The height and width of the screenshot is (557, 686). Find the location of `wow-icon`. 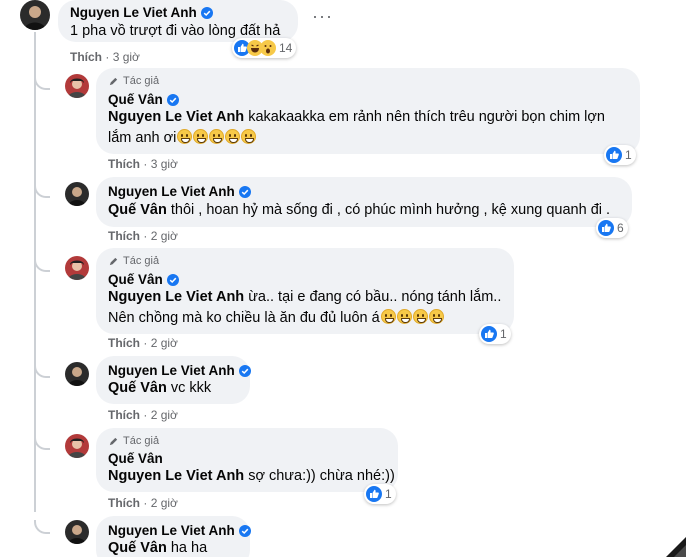

wow-icon is located at coordinates (268, 48).